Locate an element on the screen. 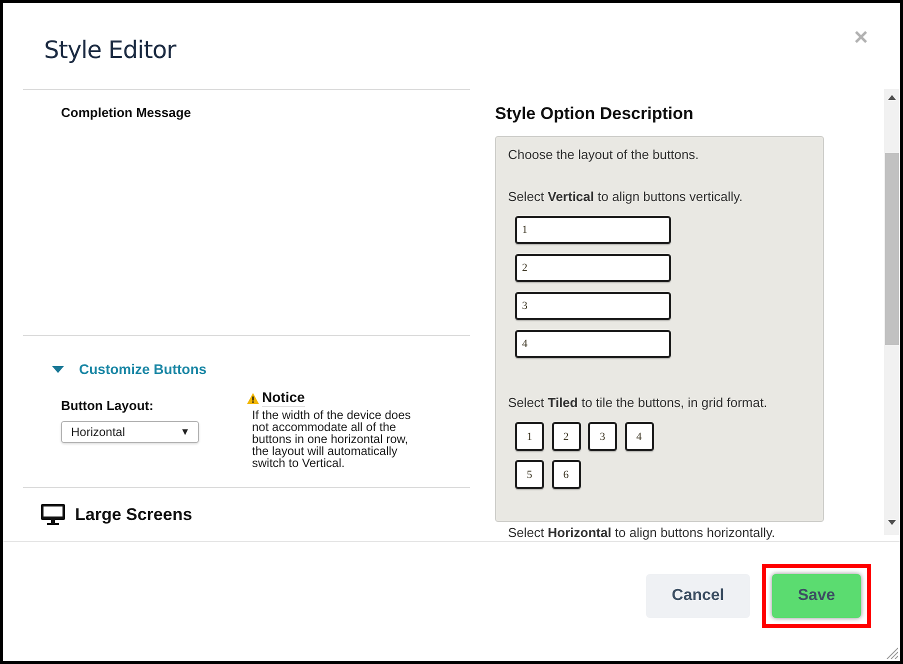 The image size is (903, 664). scrollbar-thumb is located at coordinates (892, 249).